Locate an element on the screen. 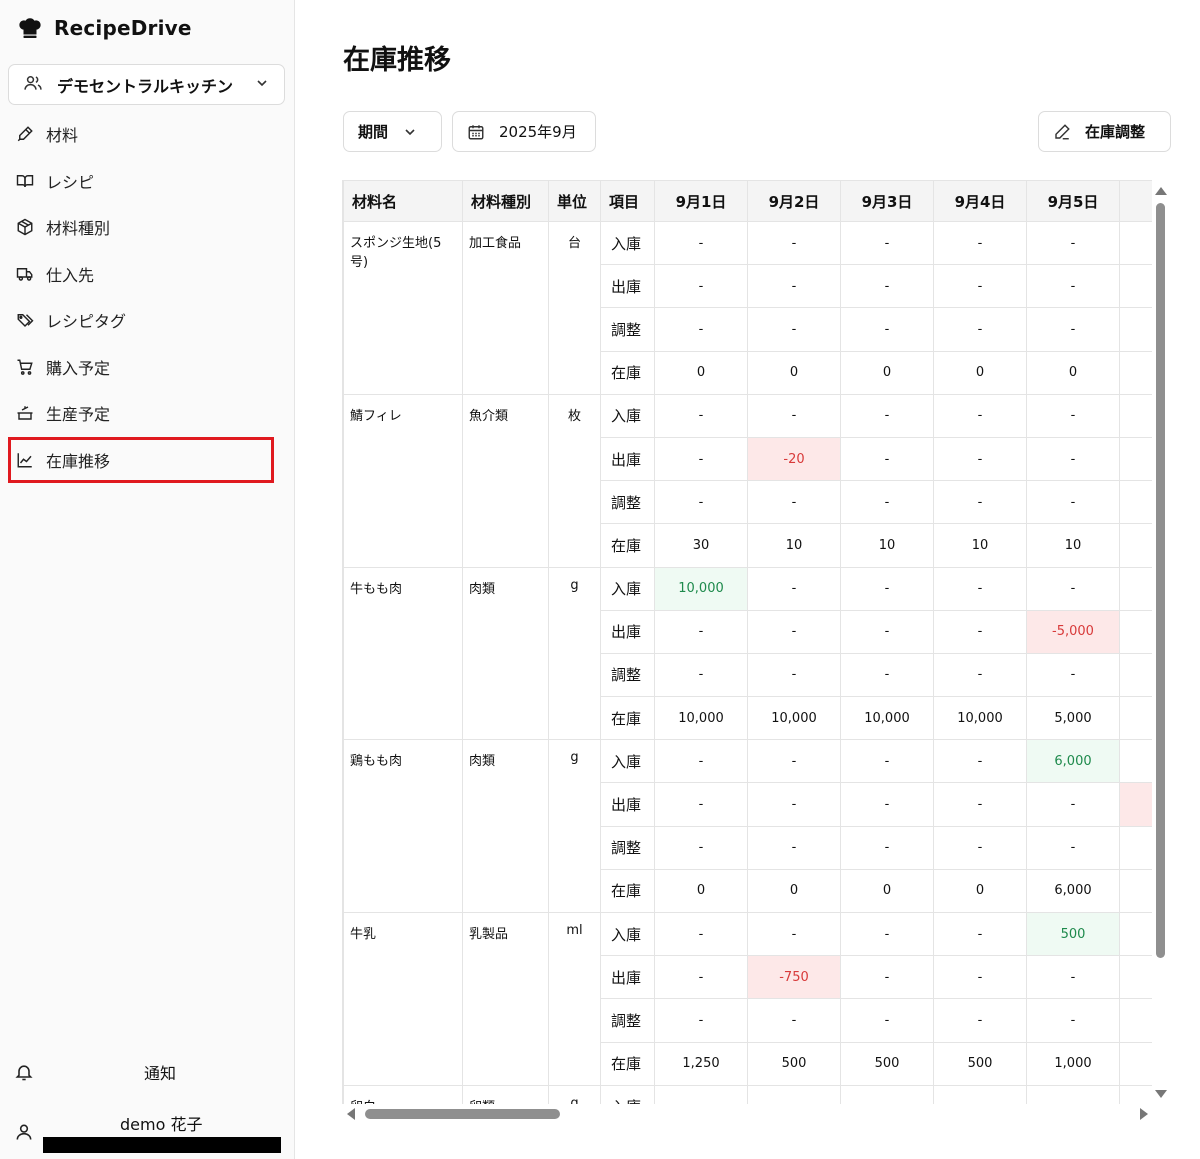 The width and height of the screenshot is (1200, 1159). sidebar-item-purchase-plans: 購入予定 is located at coordinates (143, 367).